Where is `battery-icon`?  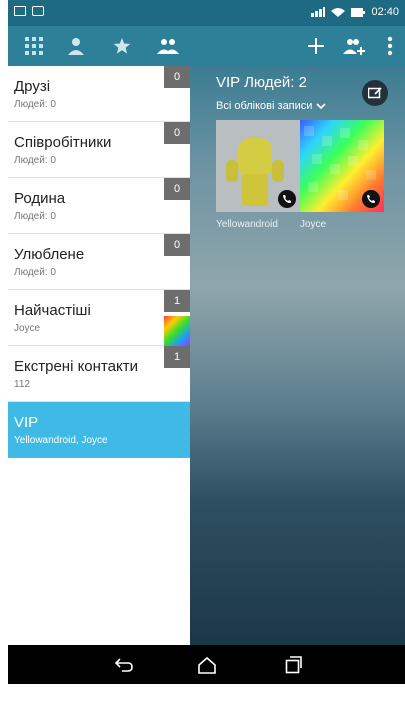
battery-icon is located at coordinates (358, 12).